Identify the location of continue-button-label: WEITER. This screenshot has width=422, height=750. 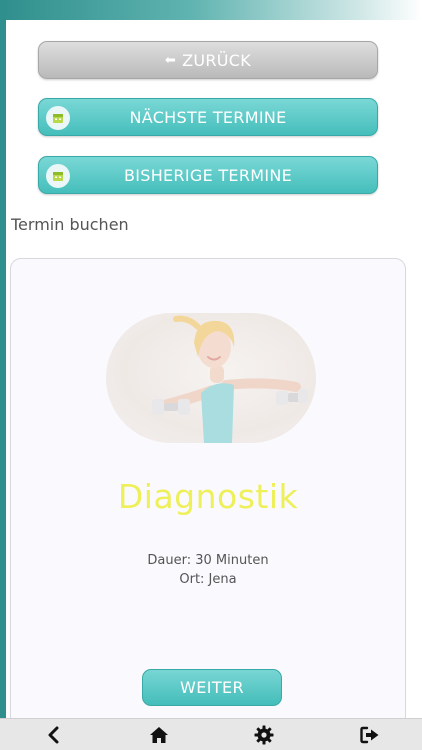
(212, 687).